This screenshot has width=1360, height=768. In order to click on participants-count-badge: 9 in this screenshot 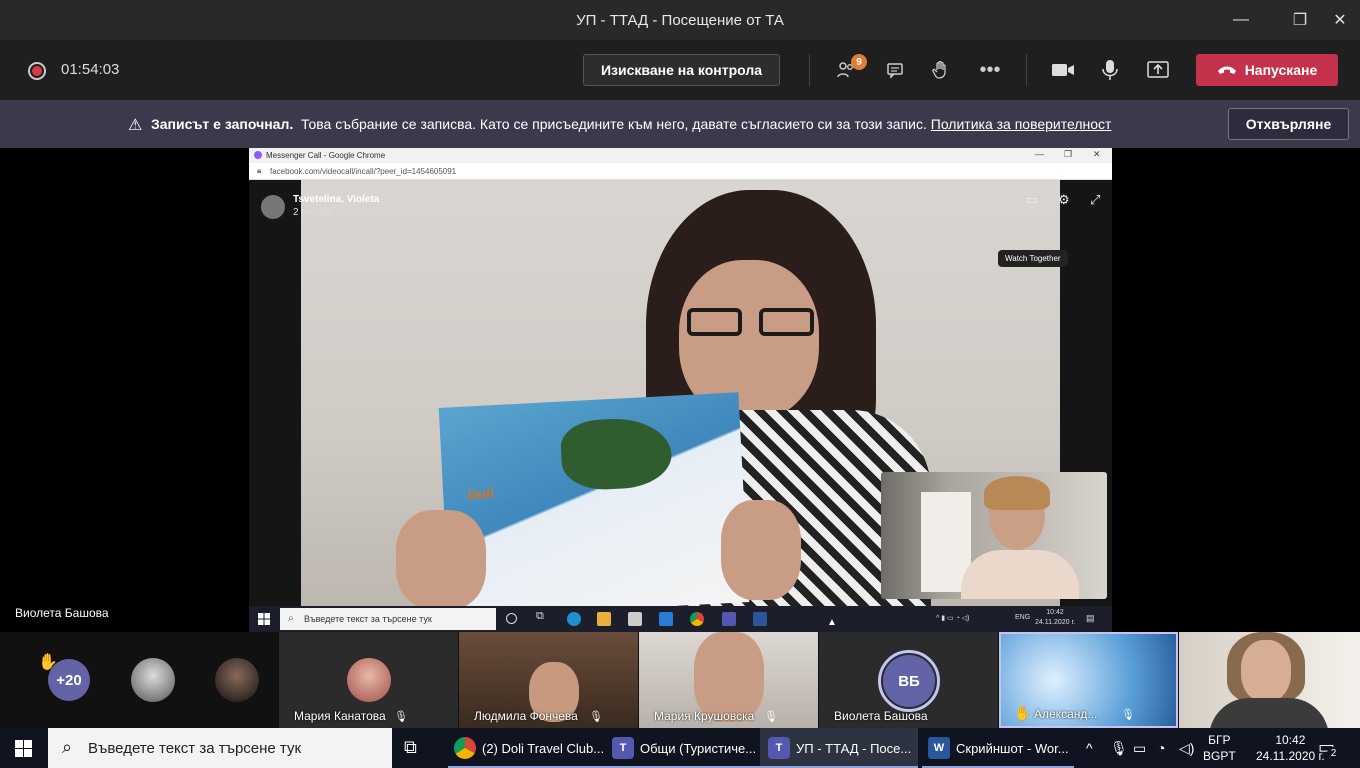, I will do `click(859, 62)`.